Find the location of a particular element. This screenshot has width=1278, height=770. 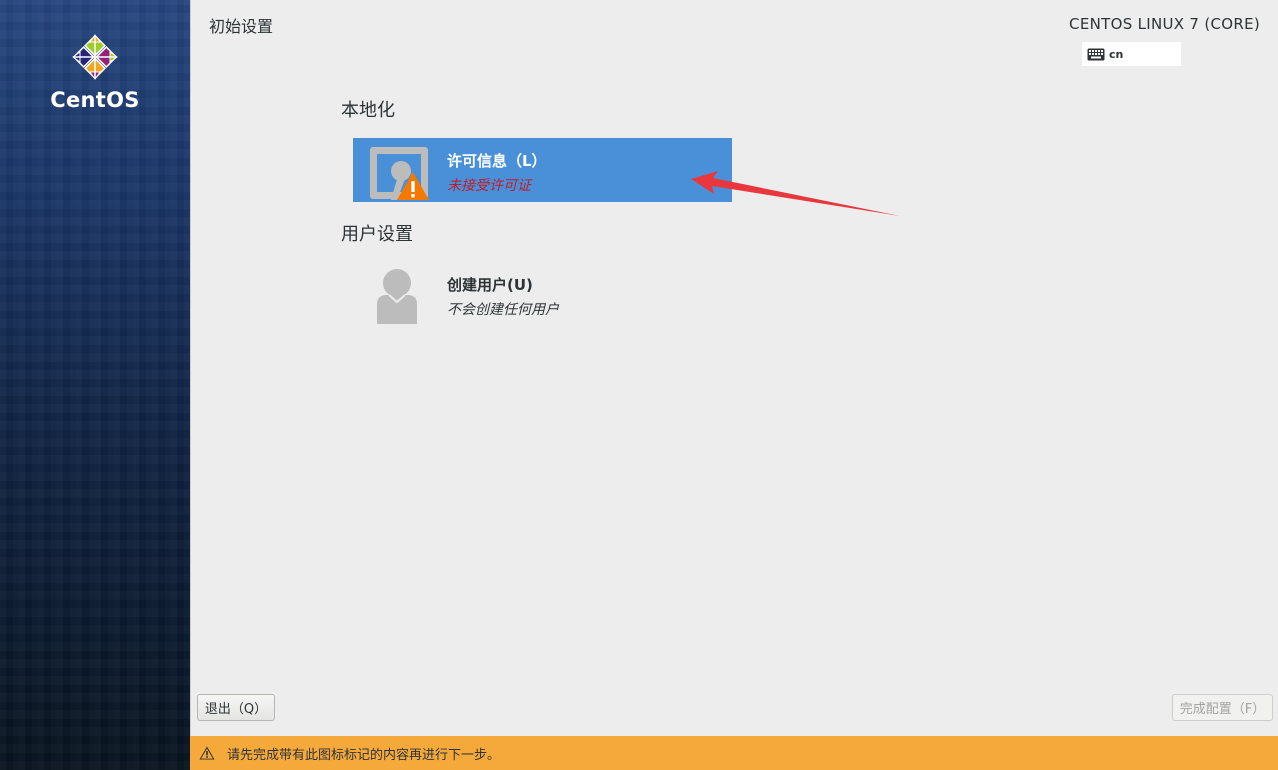

sidebar-texture is located at coordinates (95, 385).